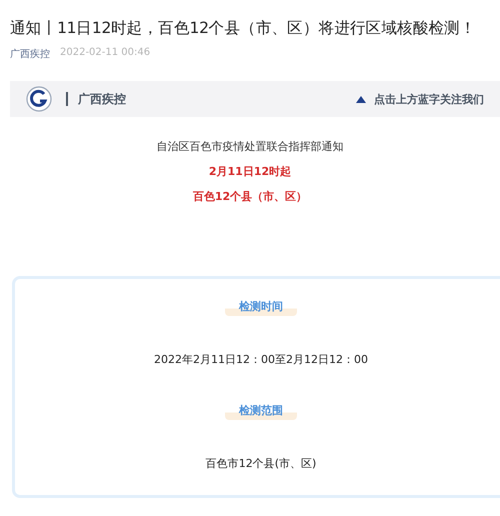  I want to click on section-text: 2022年2月11日12：00至2月12日12：00, so click(261, 359).